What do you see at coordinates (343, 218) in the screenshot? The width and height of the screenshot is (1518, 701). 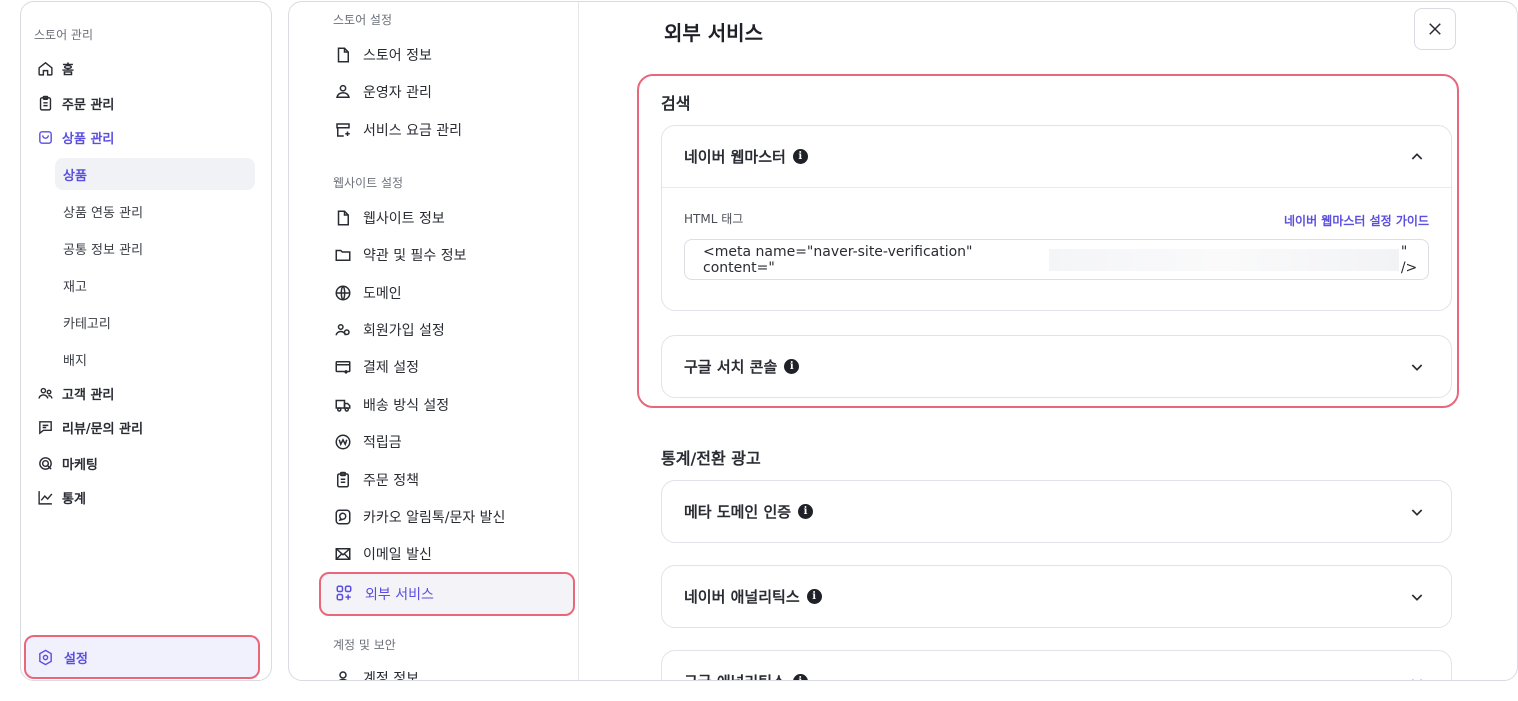 I see `file-icon` at bounding box center [343, 218].